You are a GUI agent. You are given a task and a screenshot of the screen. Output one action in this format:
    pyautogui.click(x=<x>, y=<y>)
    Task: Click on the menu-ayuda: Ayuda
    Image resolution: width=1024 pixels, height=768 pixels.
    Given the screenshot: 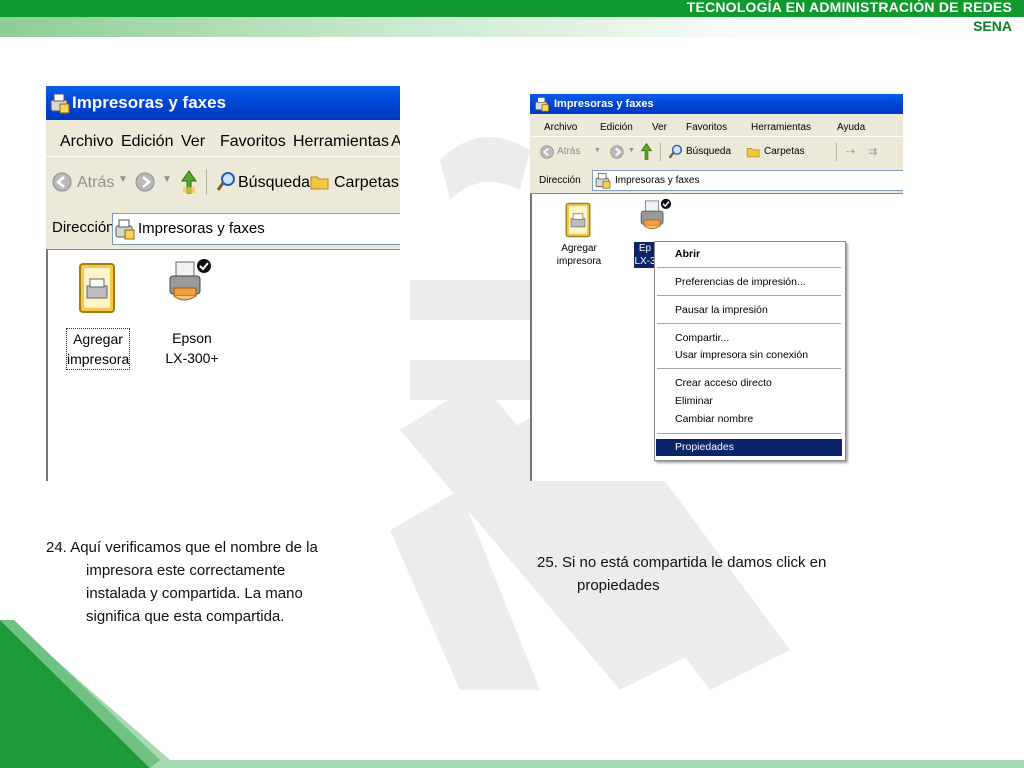 What is the action you would take?
    pyautogui.click(x=851, y=127)
    